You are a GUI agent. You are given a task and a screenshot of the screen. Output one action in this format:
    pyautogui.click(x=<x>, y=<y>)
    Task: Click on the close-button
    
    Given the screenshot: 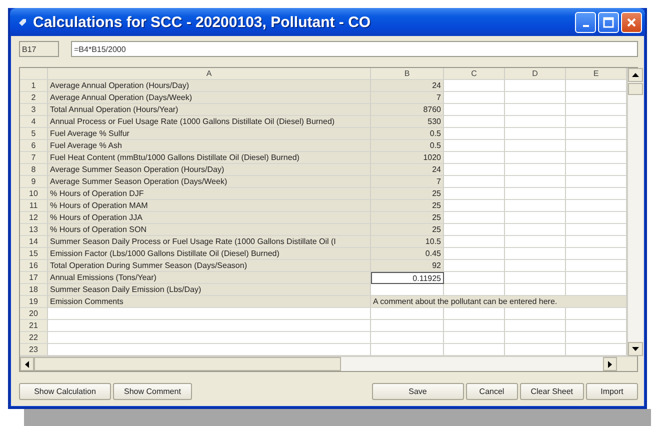 What is the action you would take?
    pyautogui.click(x=631, y=22)
    